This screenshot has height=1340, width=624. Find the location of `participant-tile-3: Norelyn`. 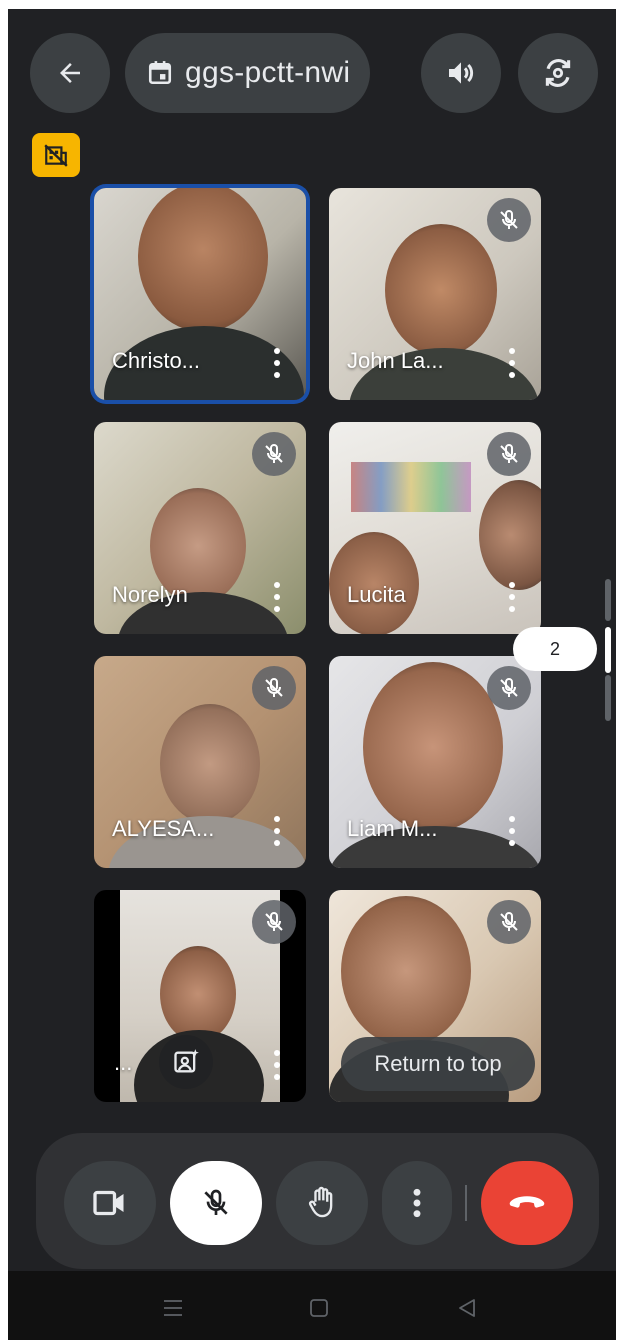

participant-tile-3: Norelyn is located at coordinates (200, 528).